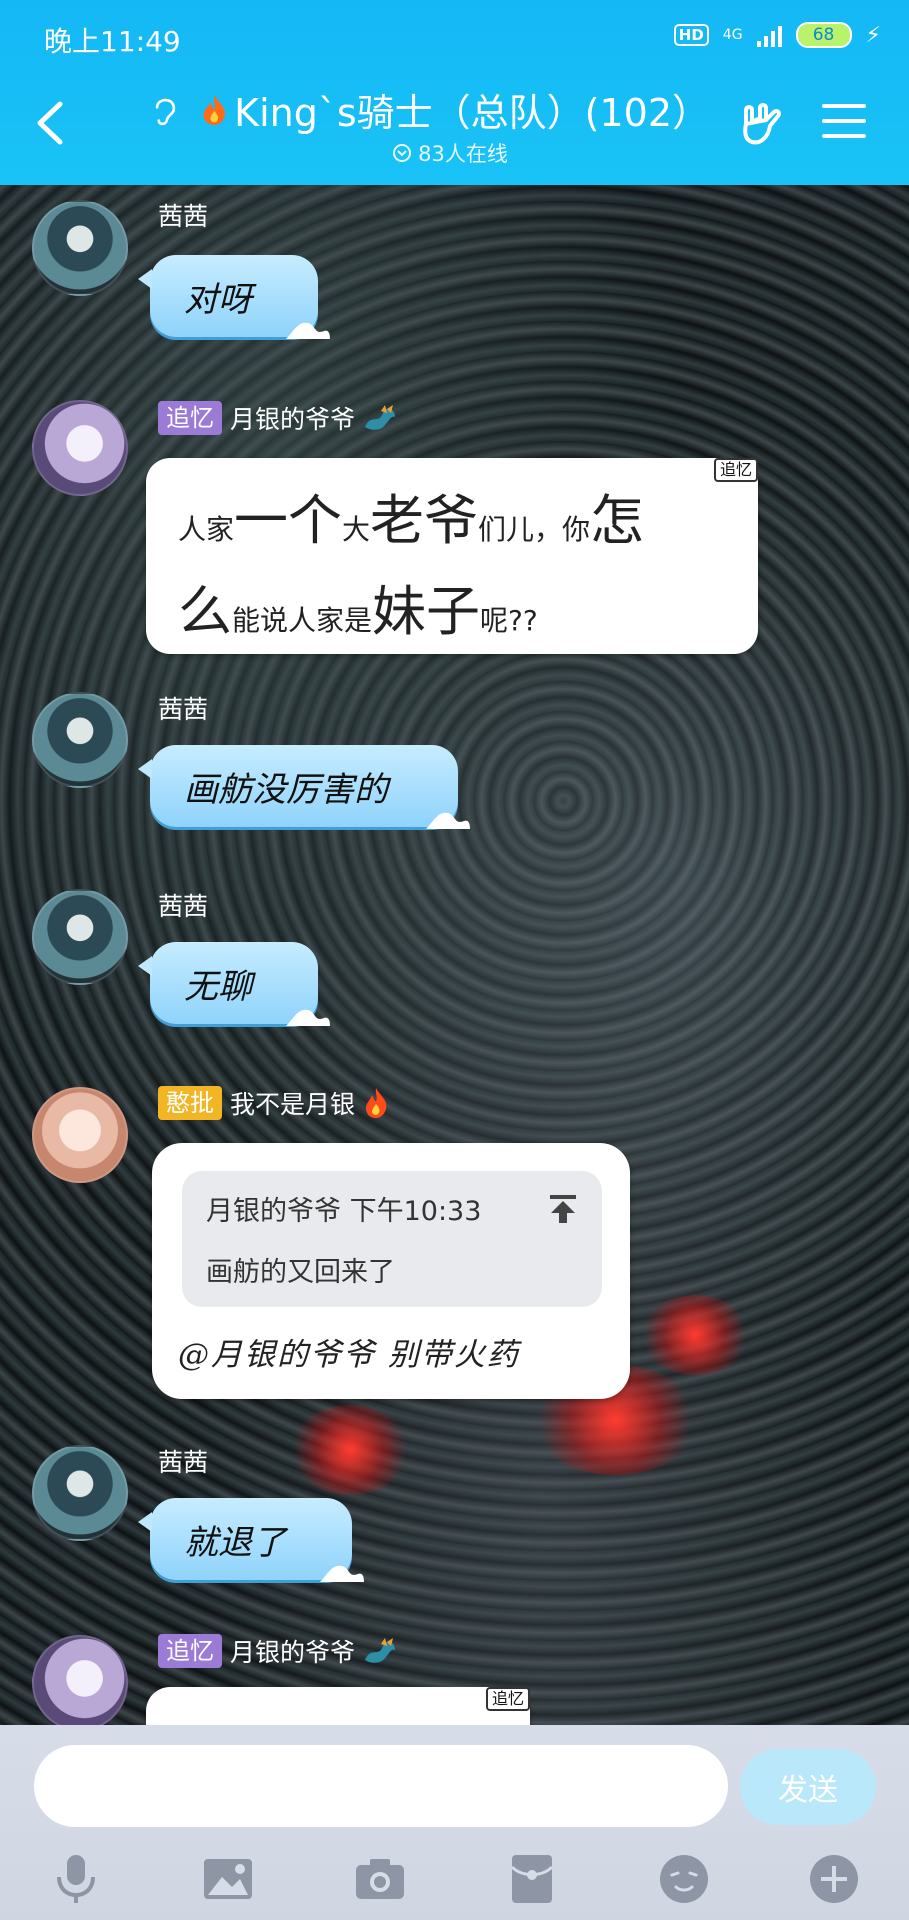  Describe the element at coordinates (472, 113) in the screenshot. I see `group-name: King`s骑士（总队）(102）` at that location.